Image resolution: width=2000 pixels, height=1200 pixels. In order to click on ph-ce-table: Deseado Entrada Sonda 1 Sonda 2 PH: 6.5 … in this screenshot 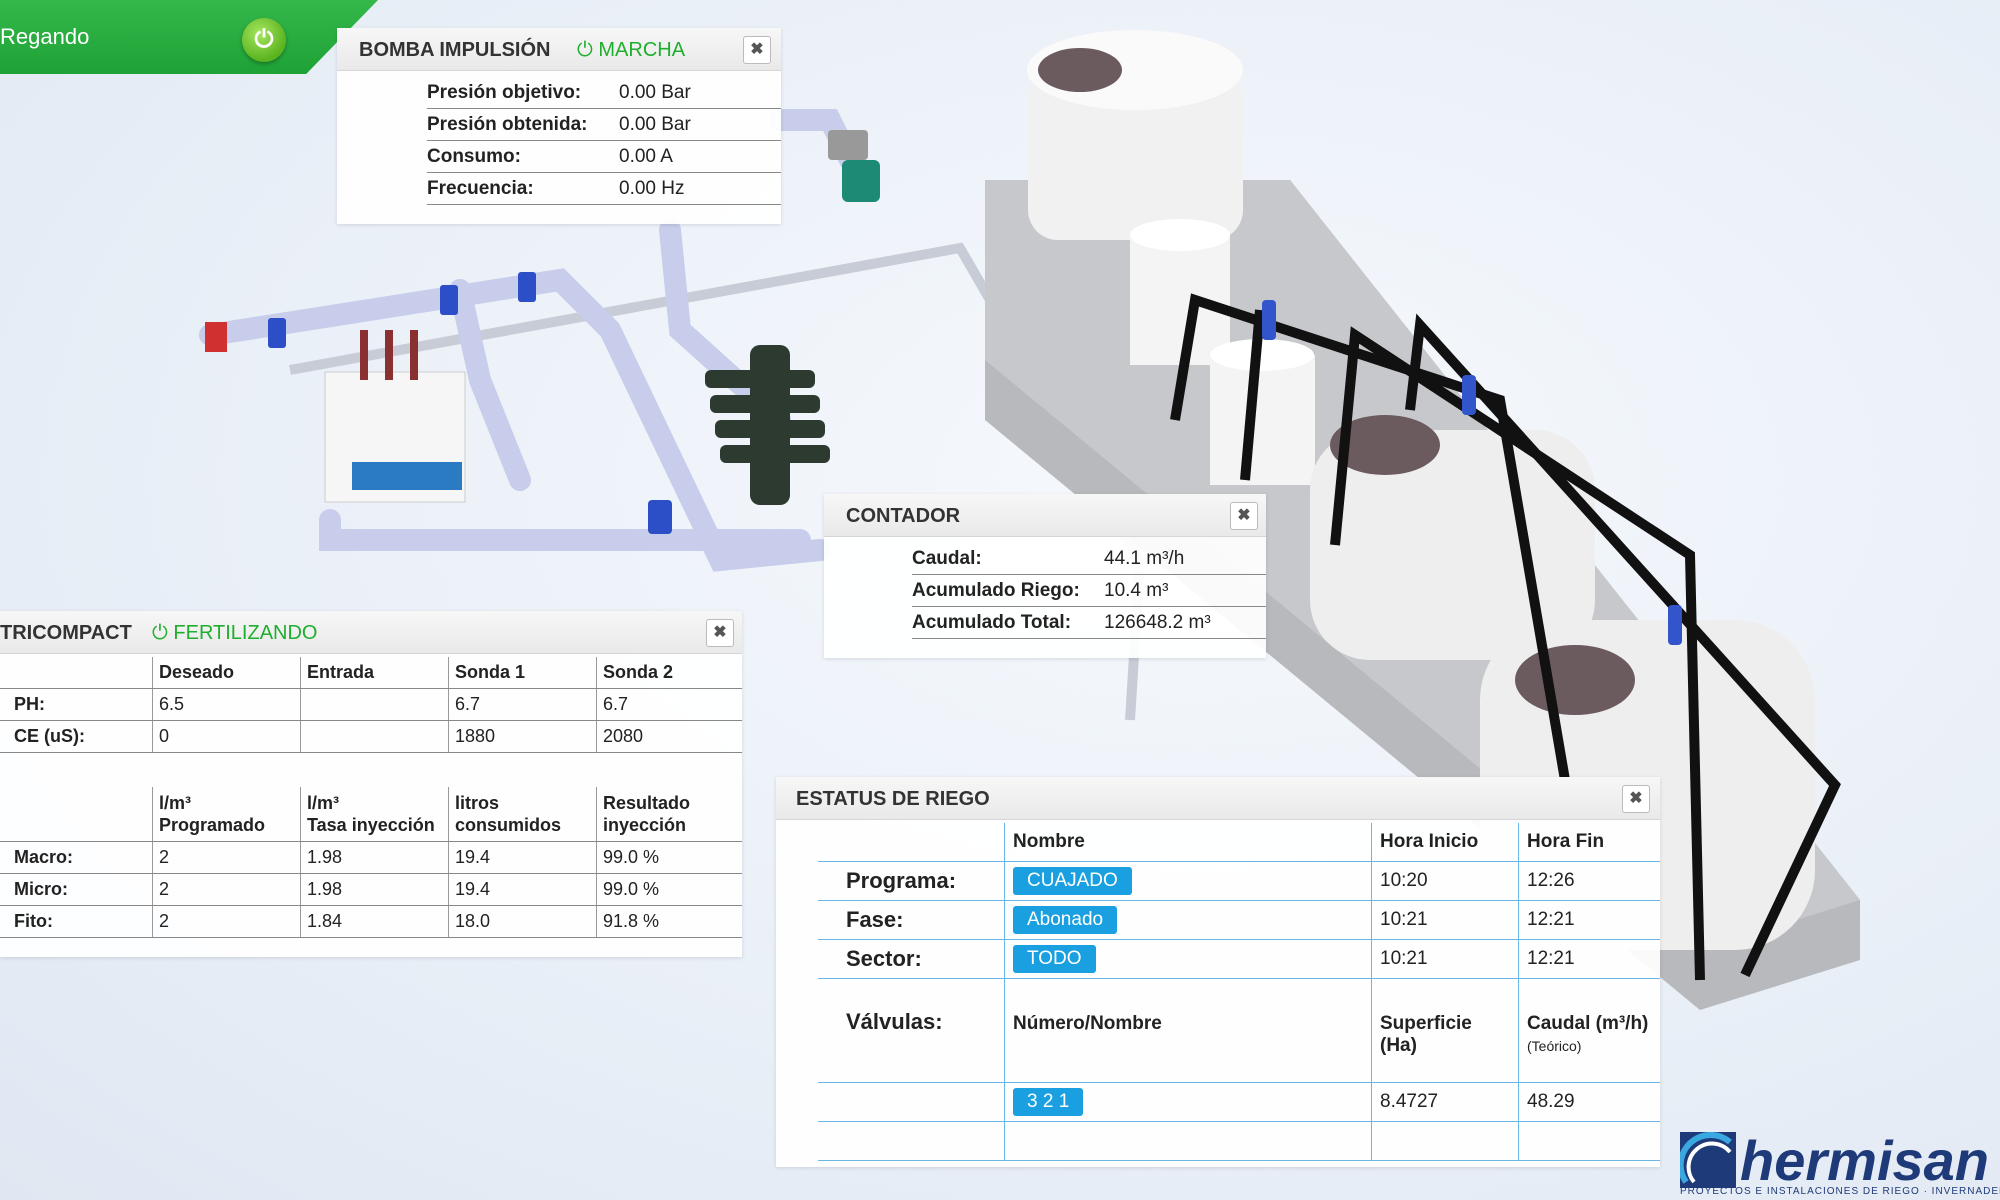, I will do `click(371, 705)`.